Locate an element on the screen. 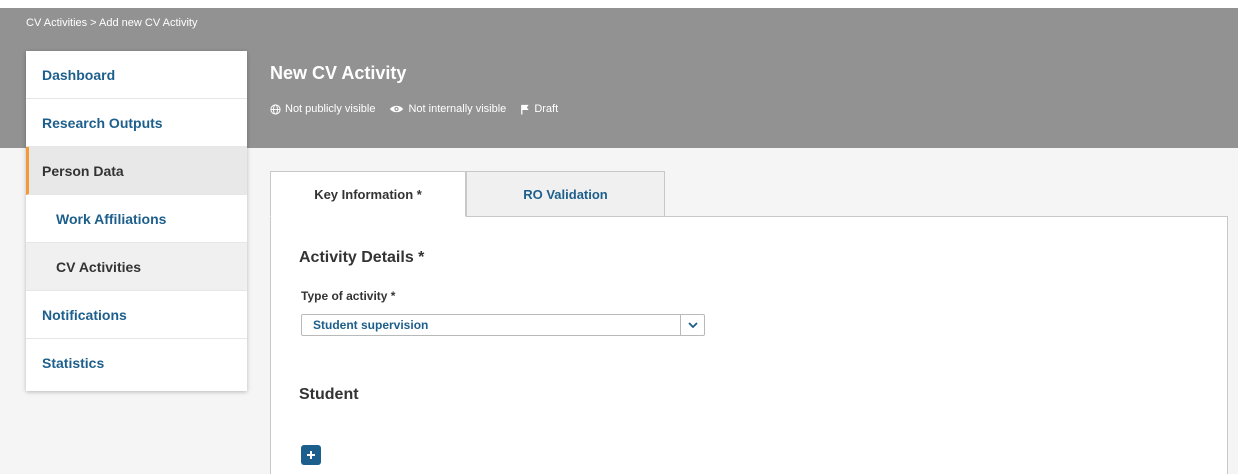 This screenshot has height=474, width=1238. flag-icon is located at coordinates (525, 109).